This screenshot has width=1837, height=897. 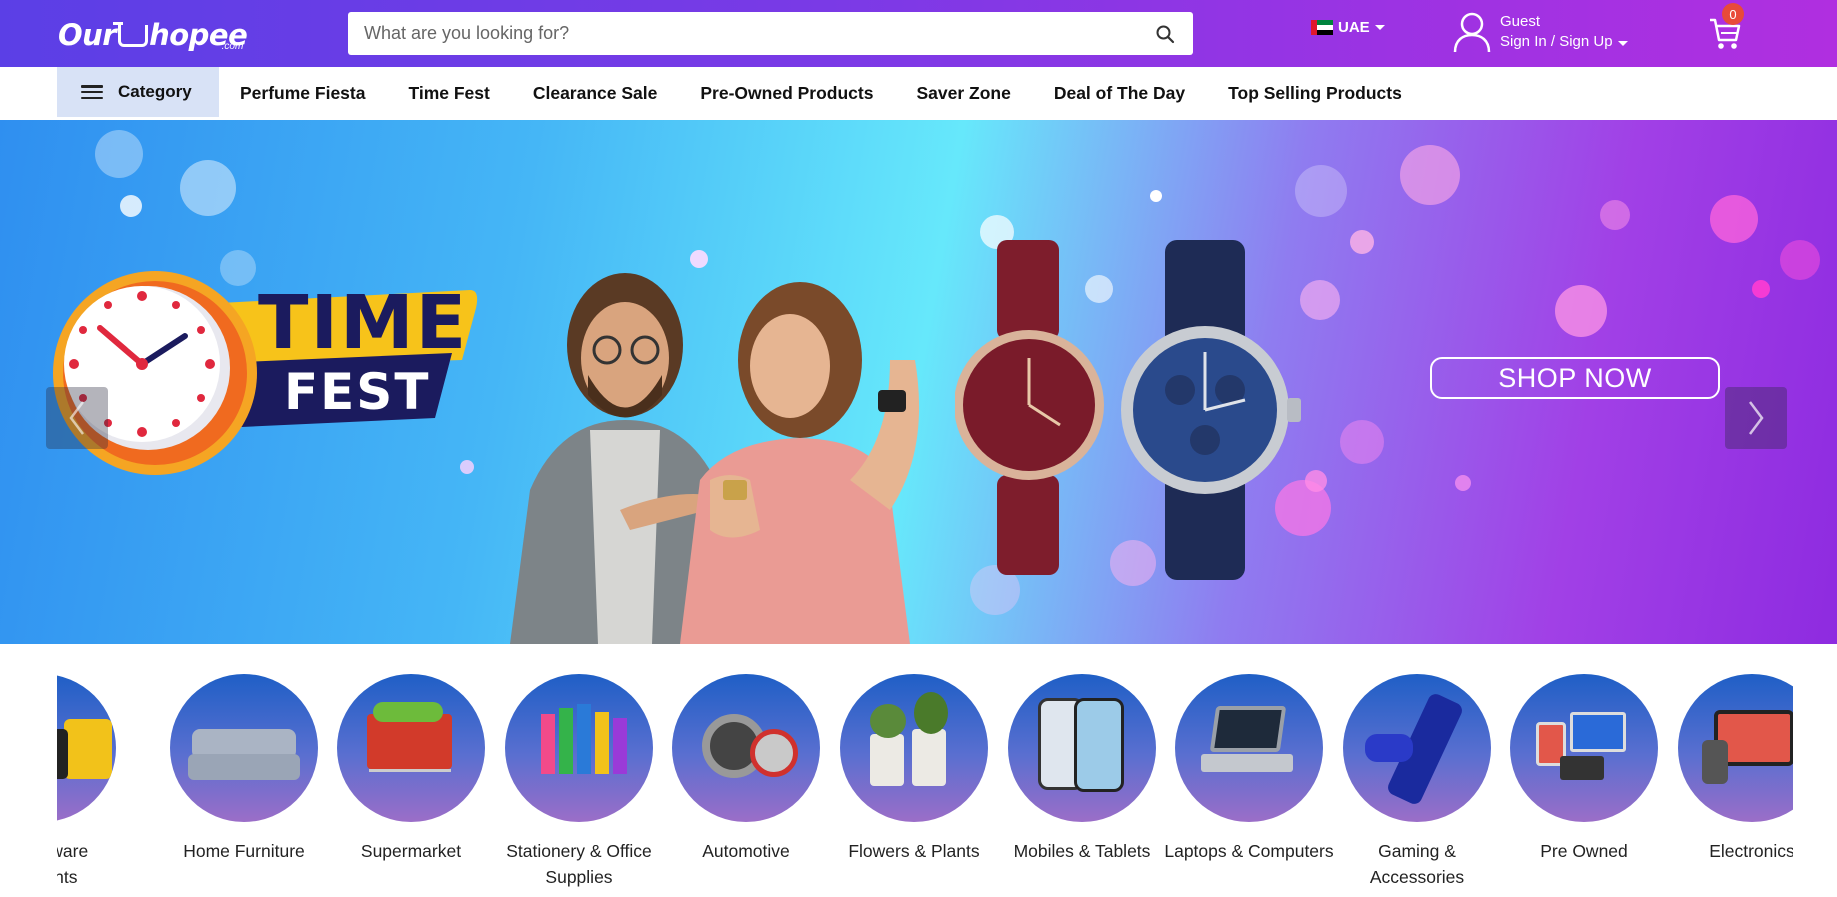 I want to click on category-label: Mobiles & Tablets, so click(x=1082, y=851).